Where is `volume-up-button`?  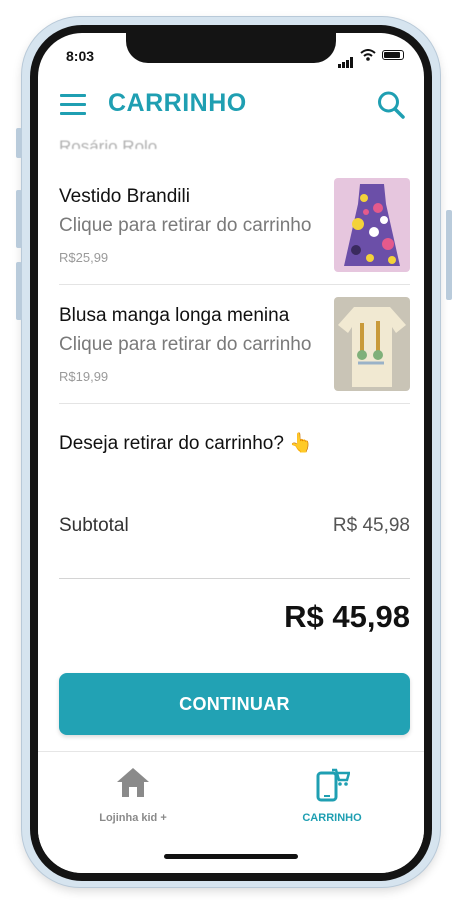 volume-up-button is located at coordinates (19, 219).